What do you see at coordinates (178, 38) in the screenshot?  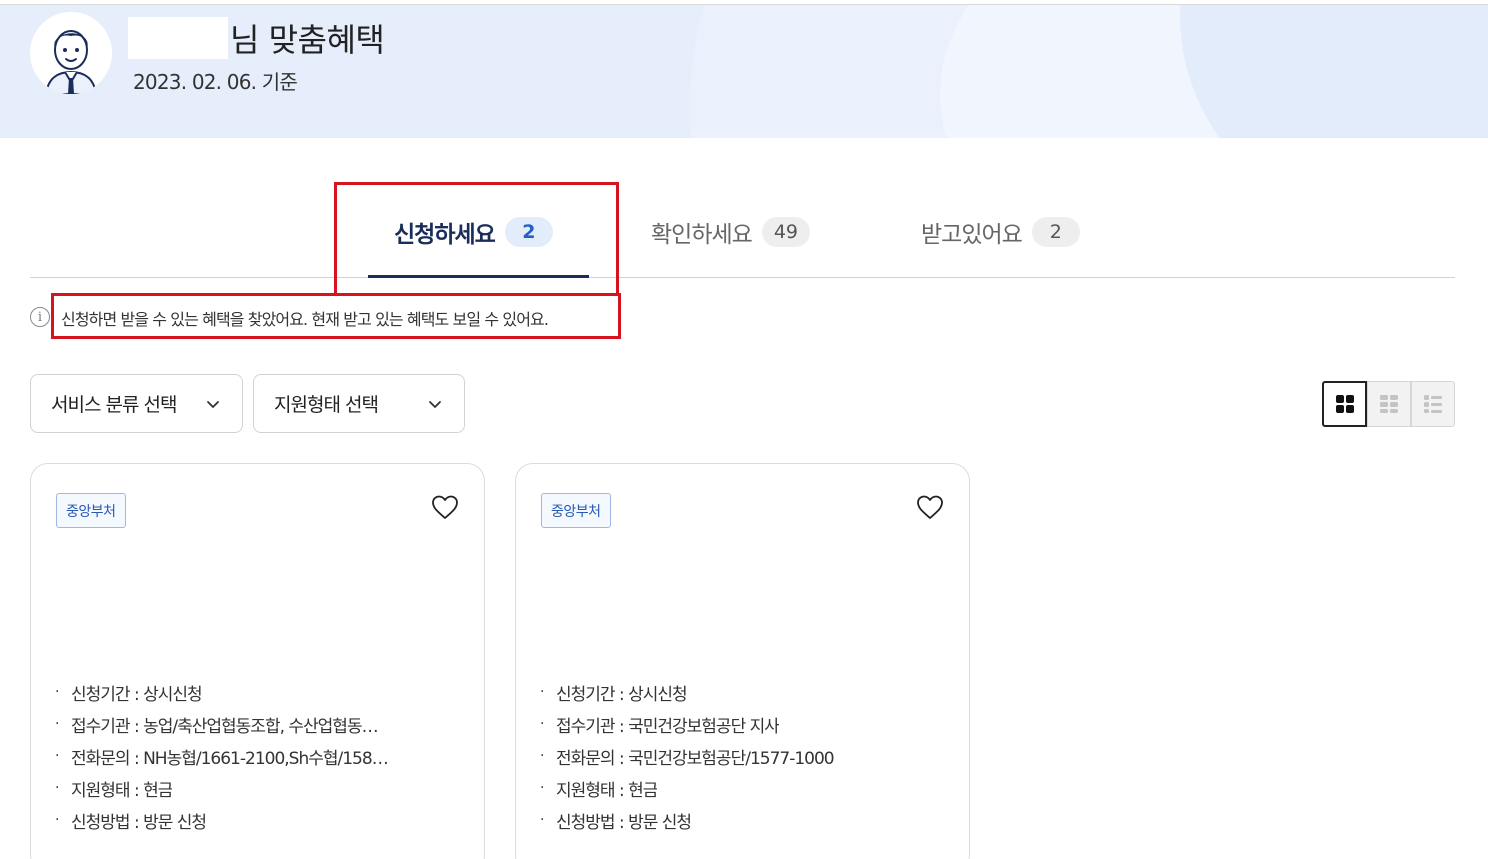 I see `masked-user-name` at bounding box center [178, 38].